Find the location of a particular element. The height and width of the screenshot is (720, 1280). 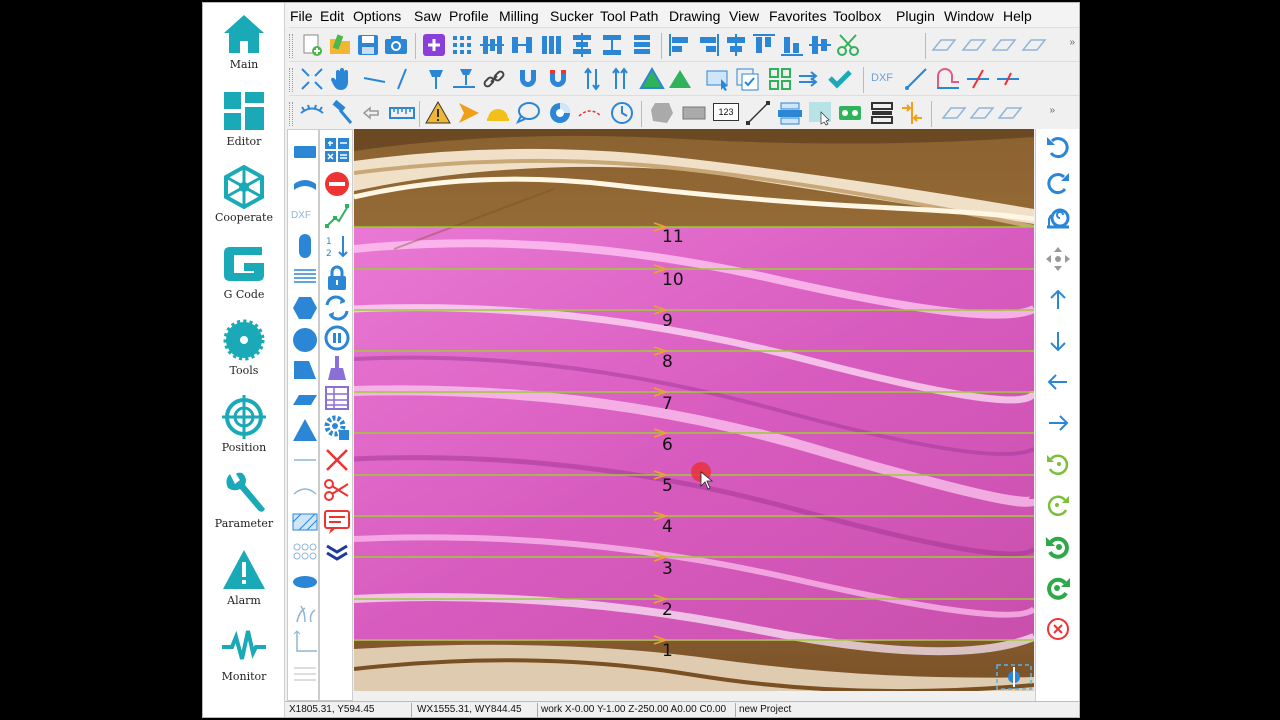

nest-button is located at coordinates (780, 79).